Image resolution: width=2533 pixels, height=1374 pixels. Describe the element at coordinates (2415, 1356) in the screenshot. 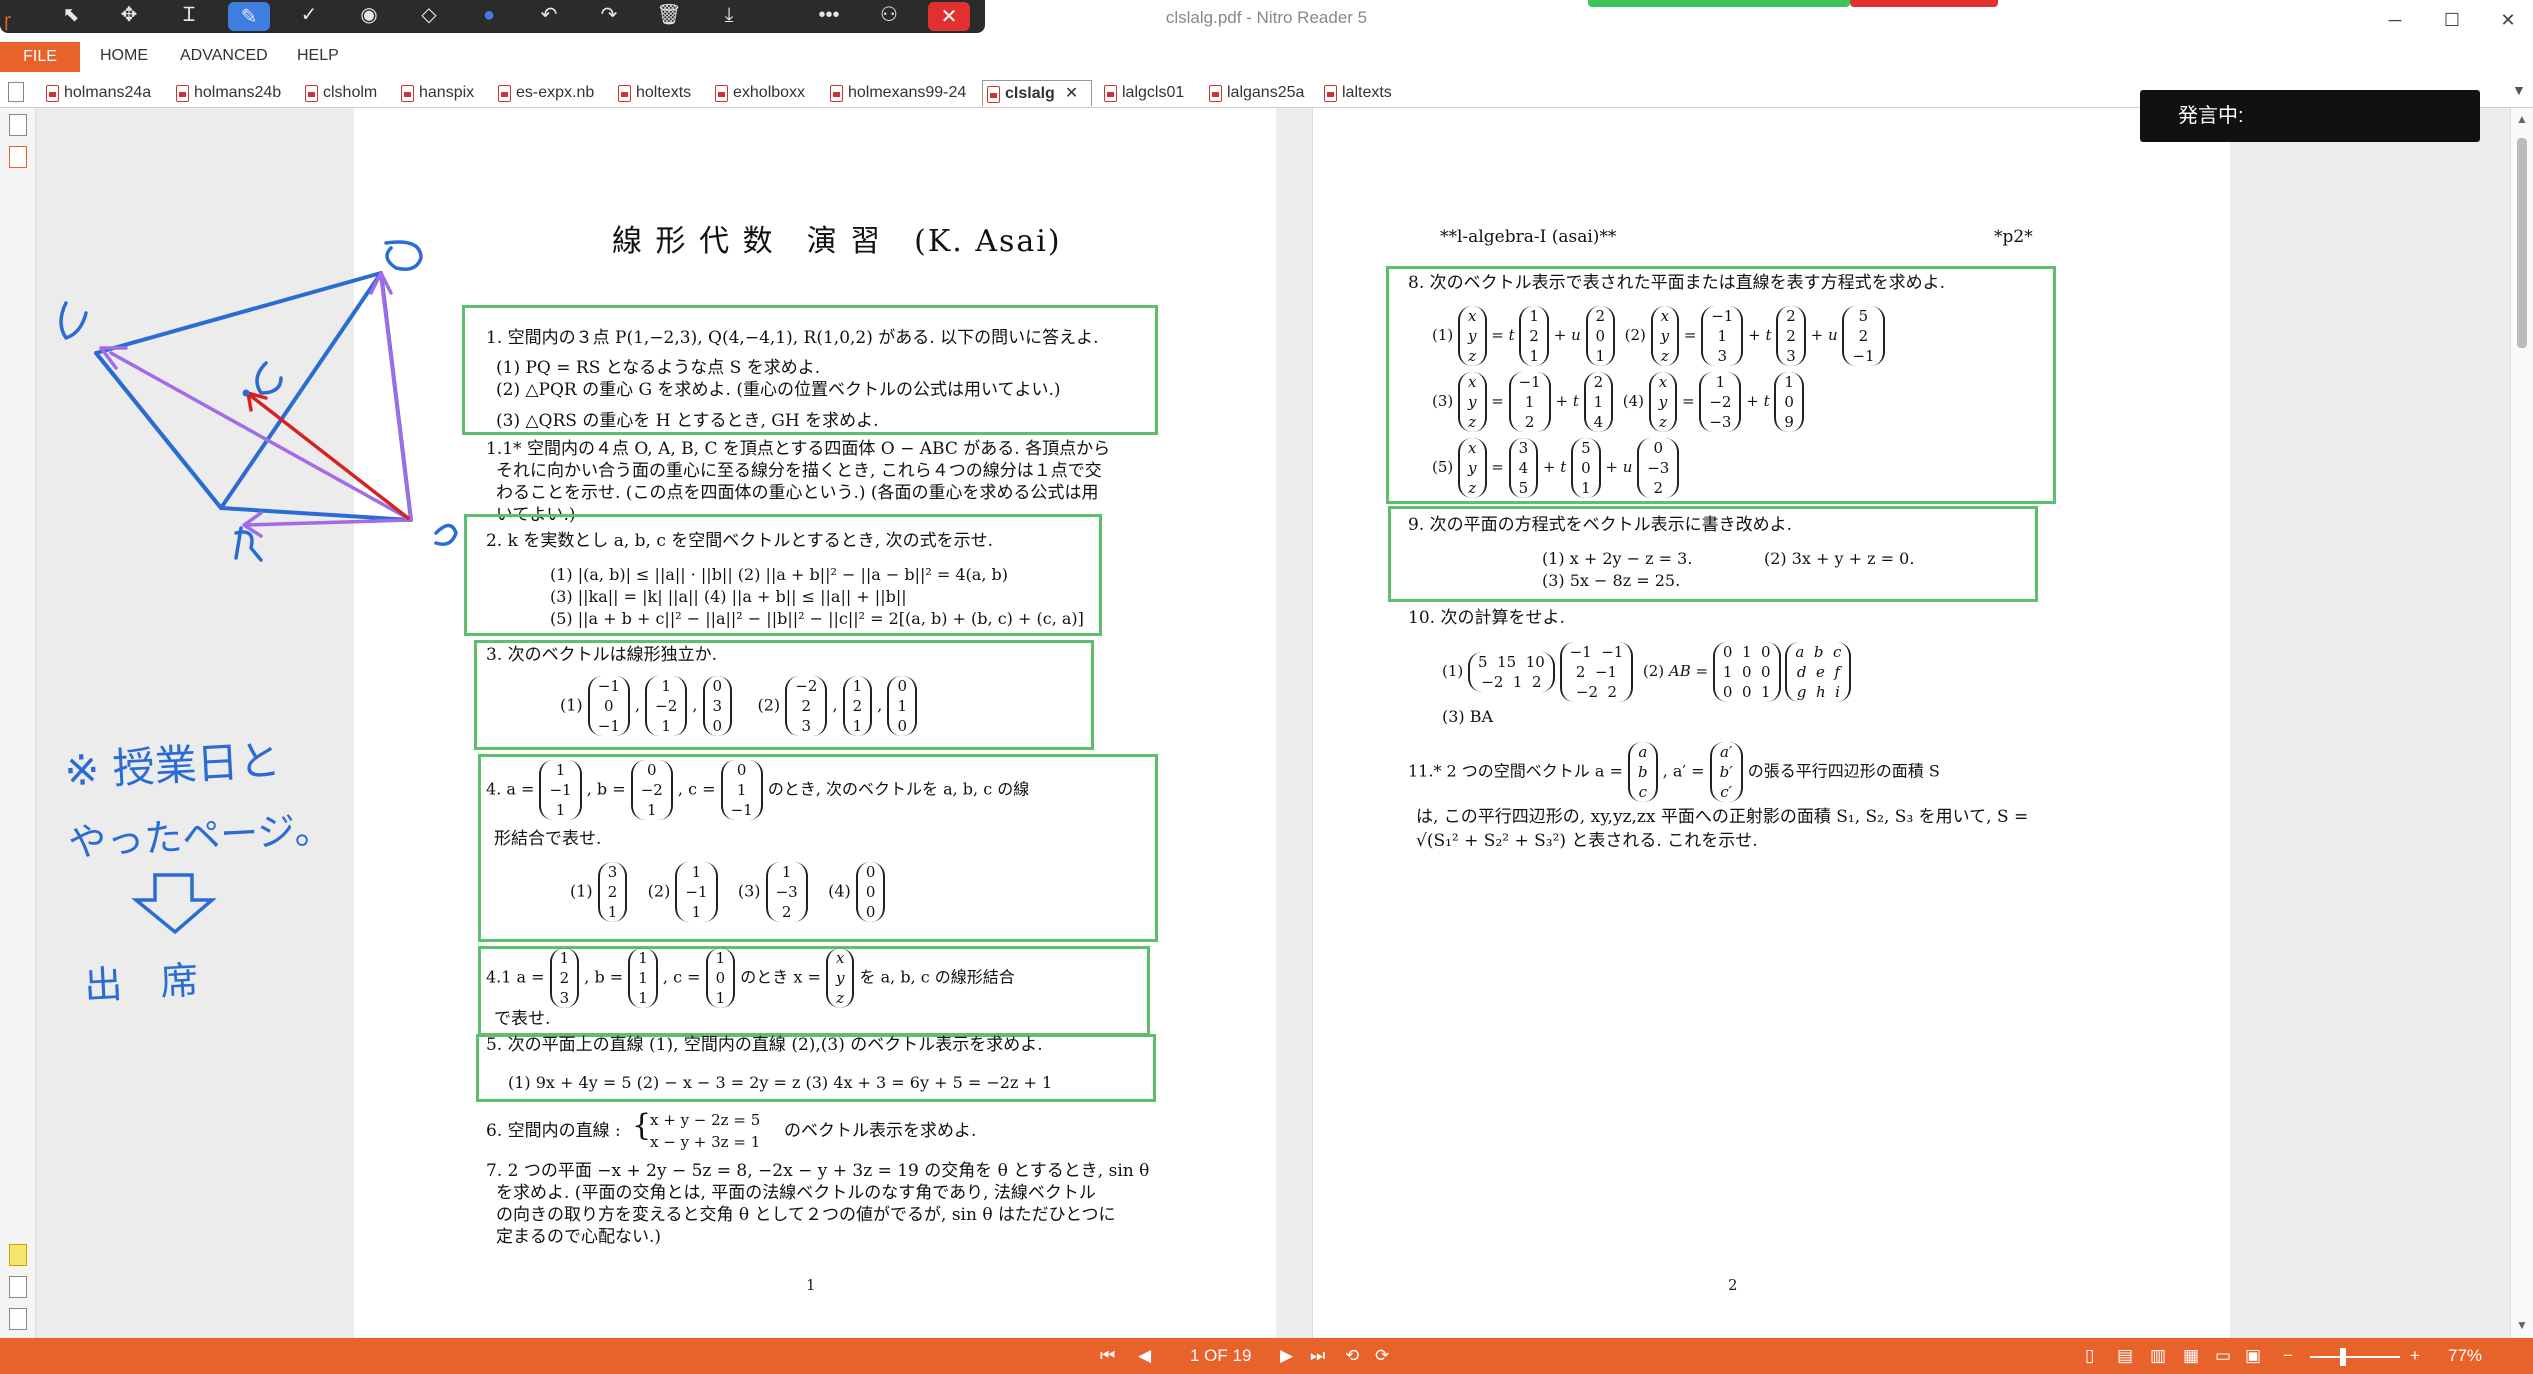

I see `zoom-in-icon: +` at that location.